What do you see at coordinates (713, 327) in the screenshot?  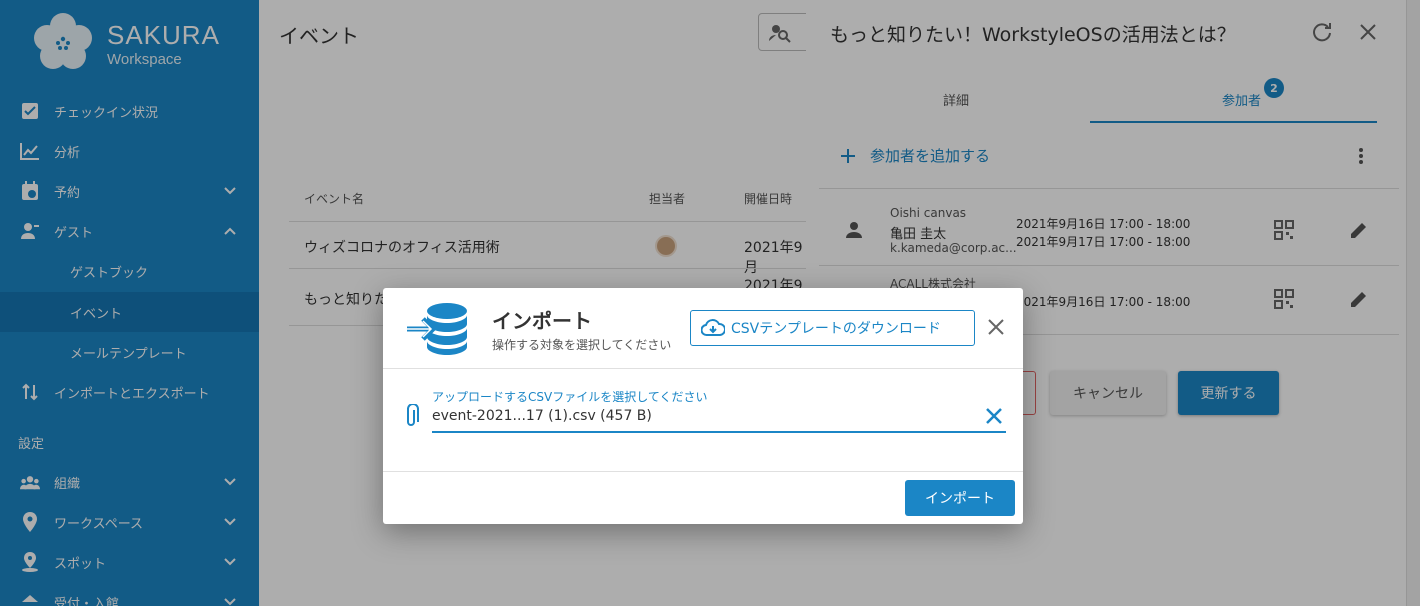 I see `cloud-download-icon` at bounding box center [713, 327].